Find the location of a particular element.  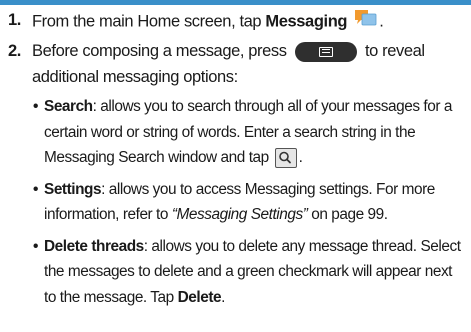

section-heading-rule is located at coordinates (235, 2).